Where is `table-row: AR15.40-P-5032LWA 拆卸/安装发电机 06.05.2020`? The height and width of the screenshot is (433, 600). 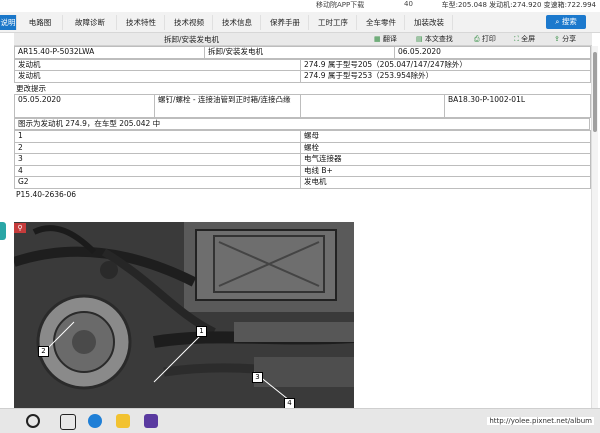
table-row: AR15.40-P-5032LWA 拆卸/安装发电机 06.05.2020 is located at coordinates (302, 52).